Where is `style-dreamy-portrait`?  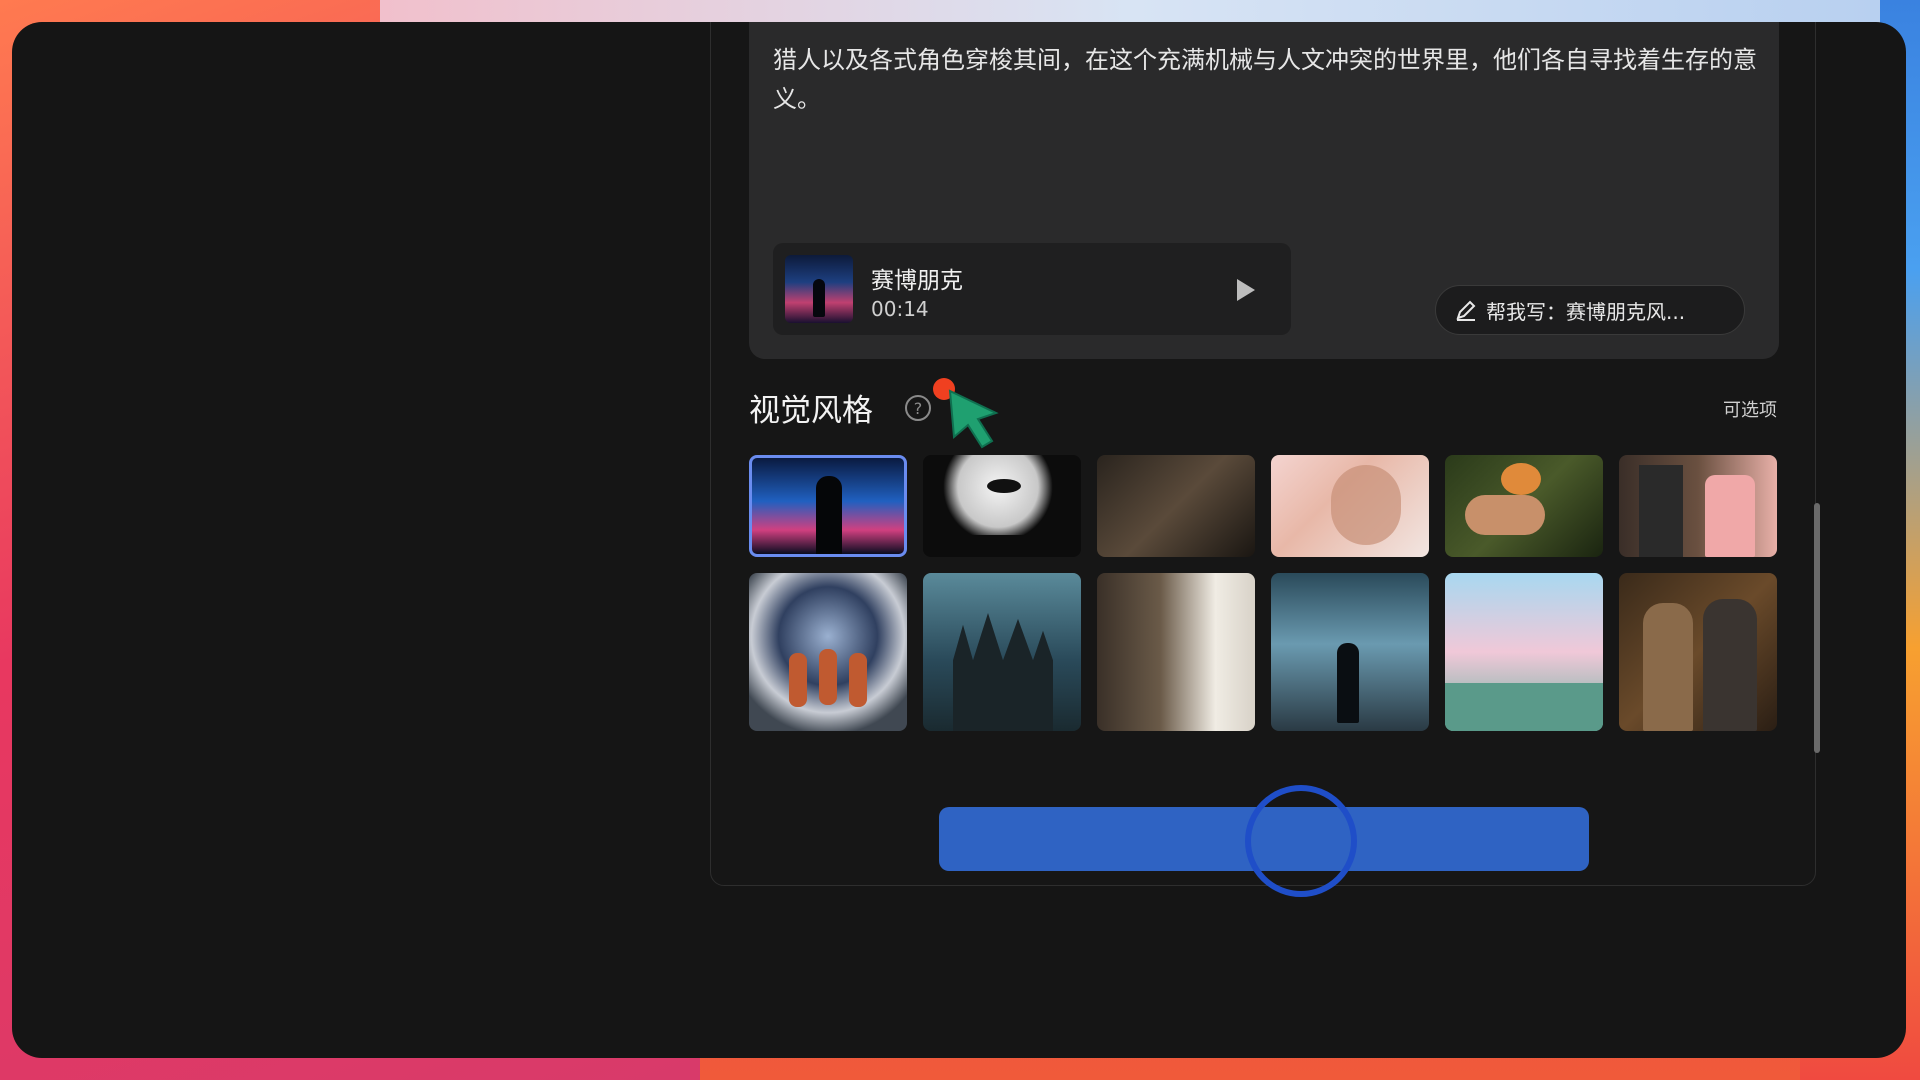 style-dreamy-portrait is located at coordinates (1350, 506).